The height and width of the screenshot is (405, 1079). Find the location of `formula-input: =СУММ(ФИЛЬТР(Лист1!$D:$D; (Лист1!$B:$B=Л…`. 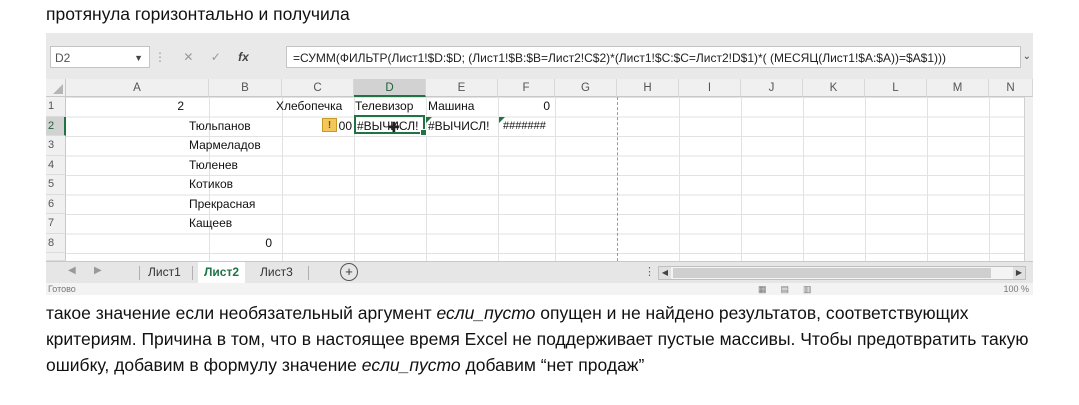

formula-input: =СУММ(ФИЛЬТР(Лист1!$D:$D; (Лист1!$B:$B=Л… is located at coordinates (653, 57).